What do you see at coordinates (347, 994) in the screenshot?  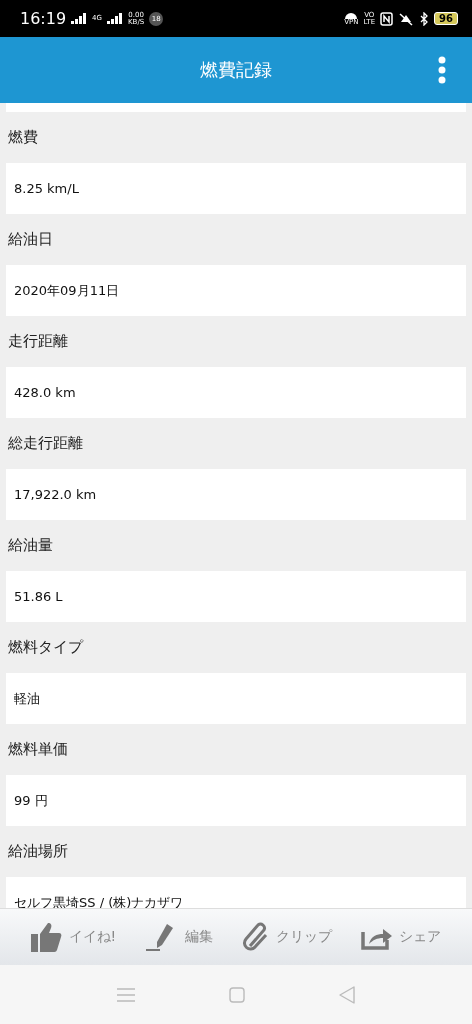 I see `back-icon` at bounding box center [347, 994].